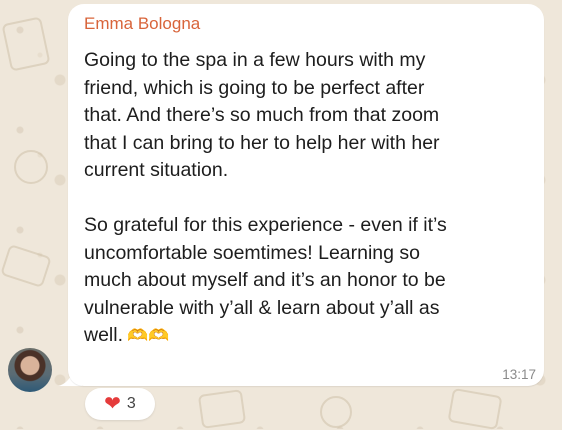 The image size is (562, 430). Describe the element at coordinates (112, 404) in the screenshot. I see `heart-icon: ❤` at that location.